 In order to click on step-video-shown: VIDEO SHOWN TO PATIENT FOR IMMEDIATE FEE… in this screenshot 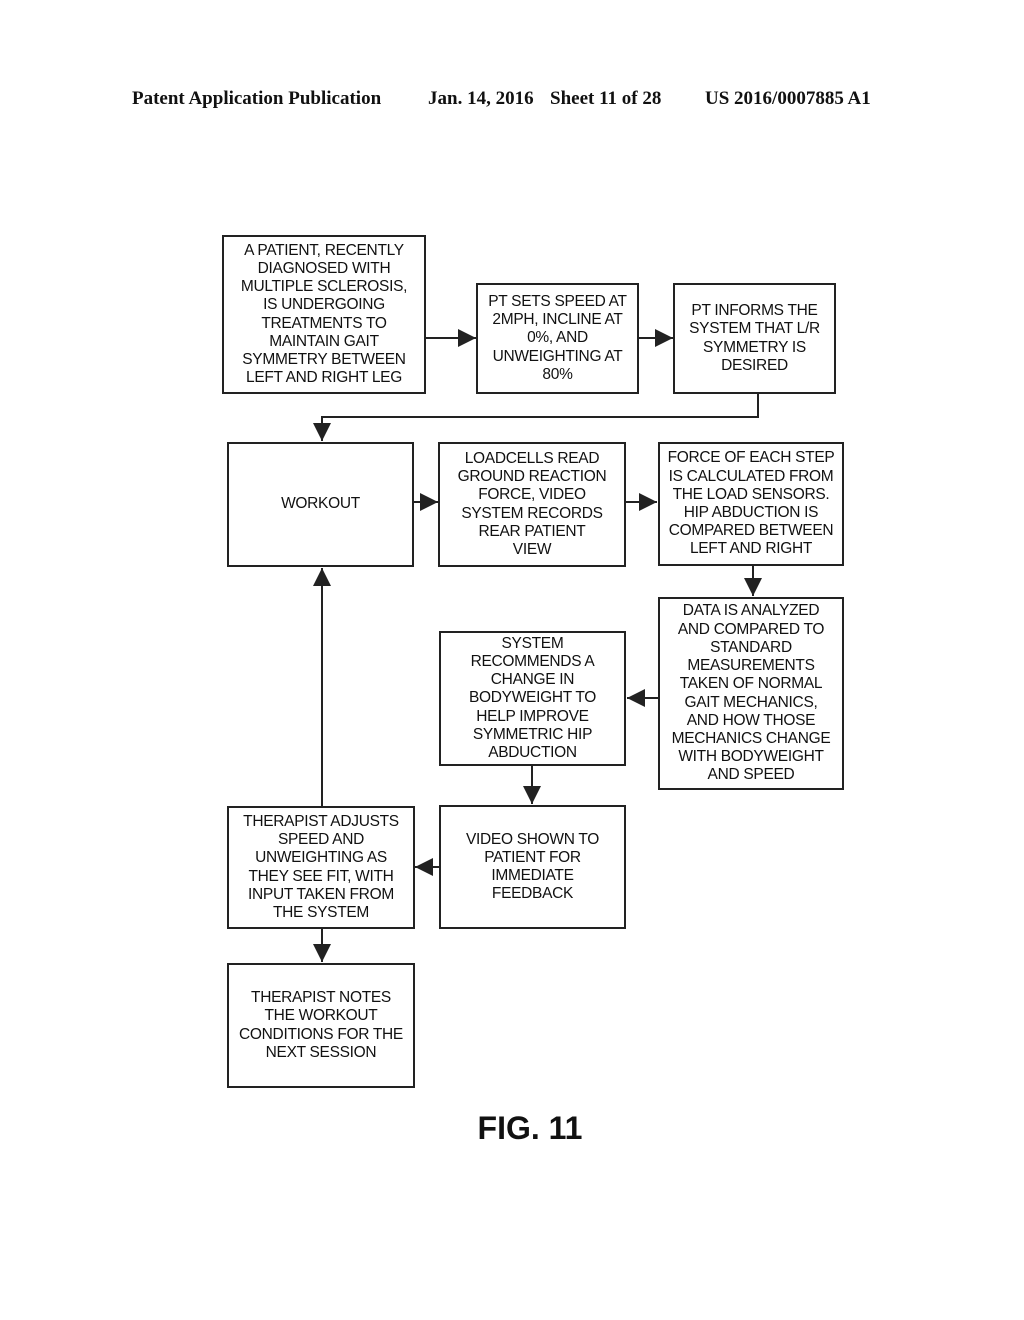, I will do `click(532, 867)`.